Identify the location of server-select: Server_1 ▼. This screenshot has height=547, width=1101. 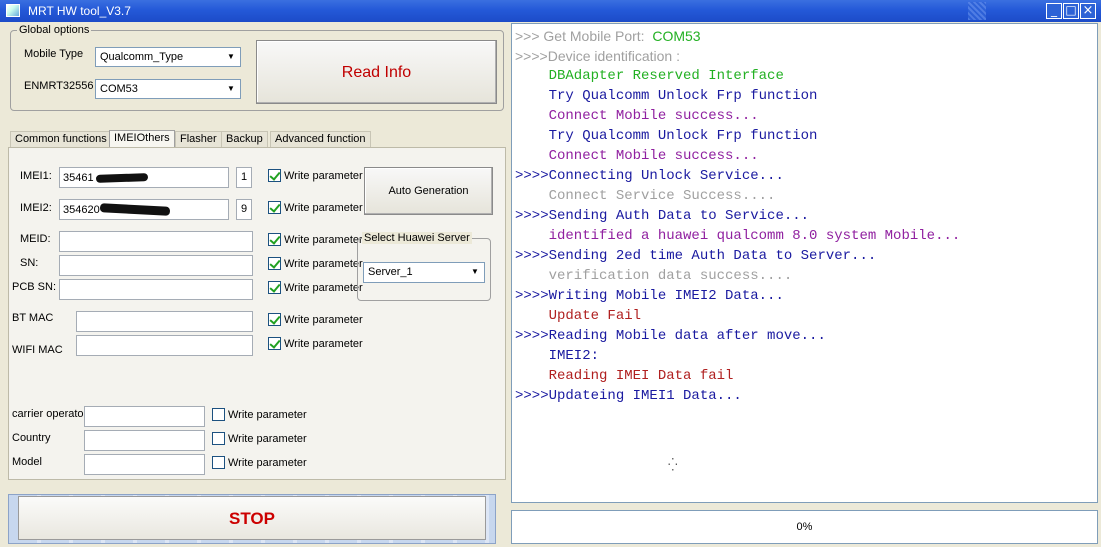
(424, 272).